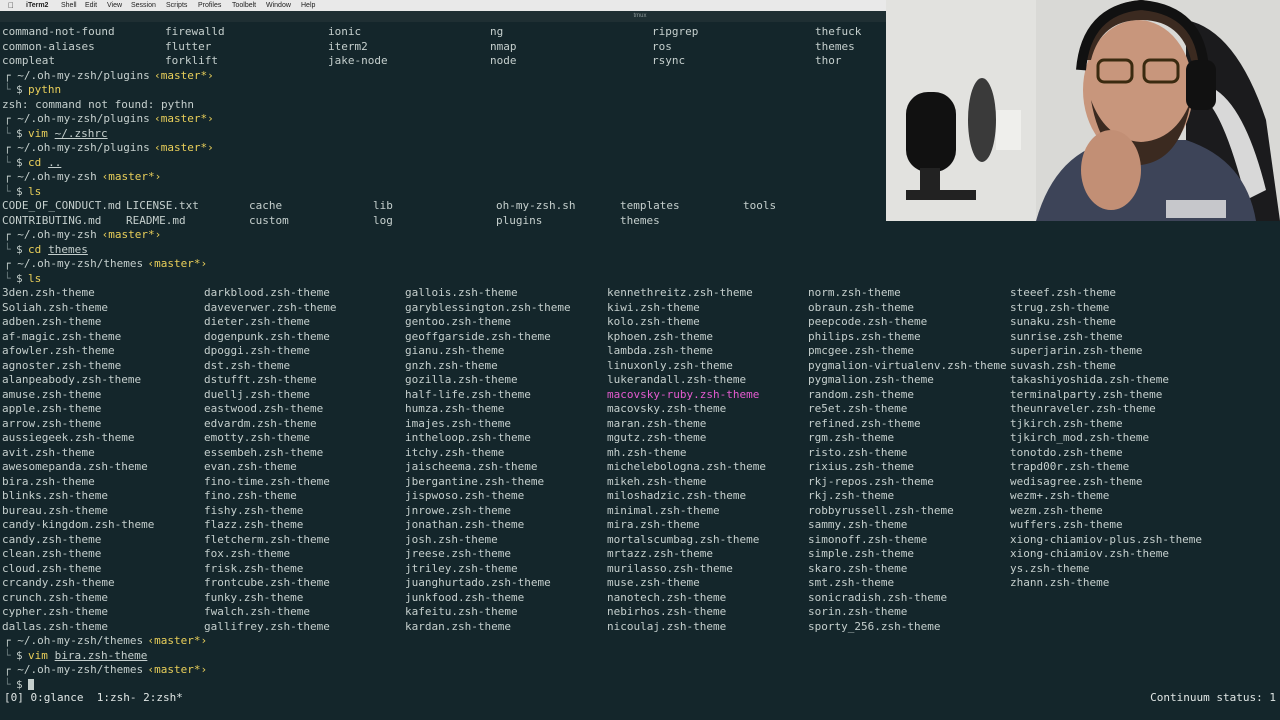 Image resolution: width=1280 pixels, height=720 pixels. I want to click on theme-file-name: lambda.zsh-theme, so click(660, 350).